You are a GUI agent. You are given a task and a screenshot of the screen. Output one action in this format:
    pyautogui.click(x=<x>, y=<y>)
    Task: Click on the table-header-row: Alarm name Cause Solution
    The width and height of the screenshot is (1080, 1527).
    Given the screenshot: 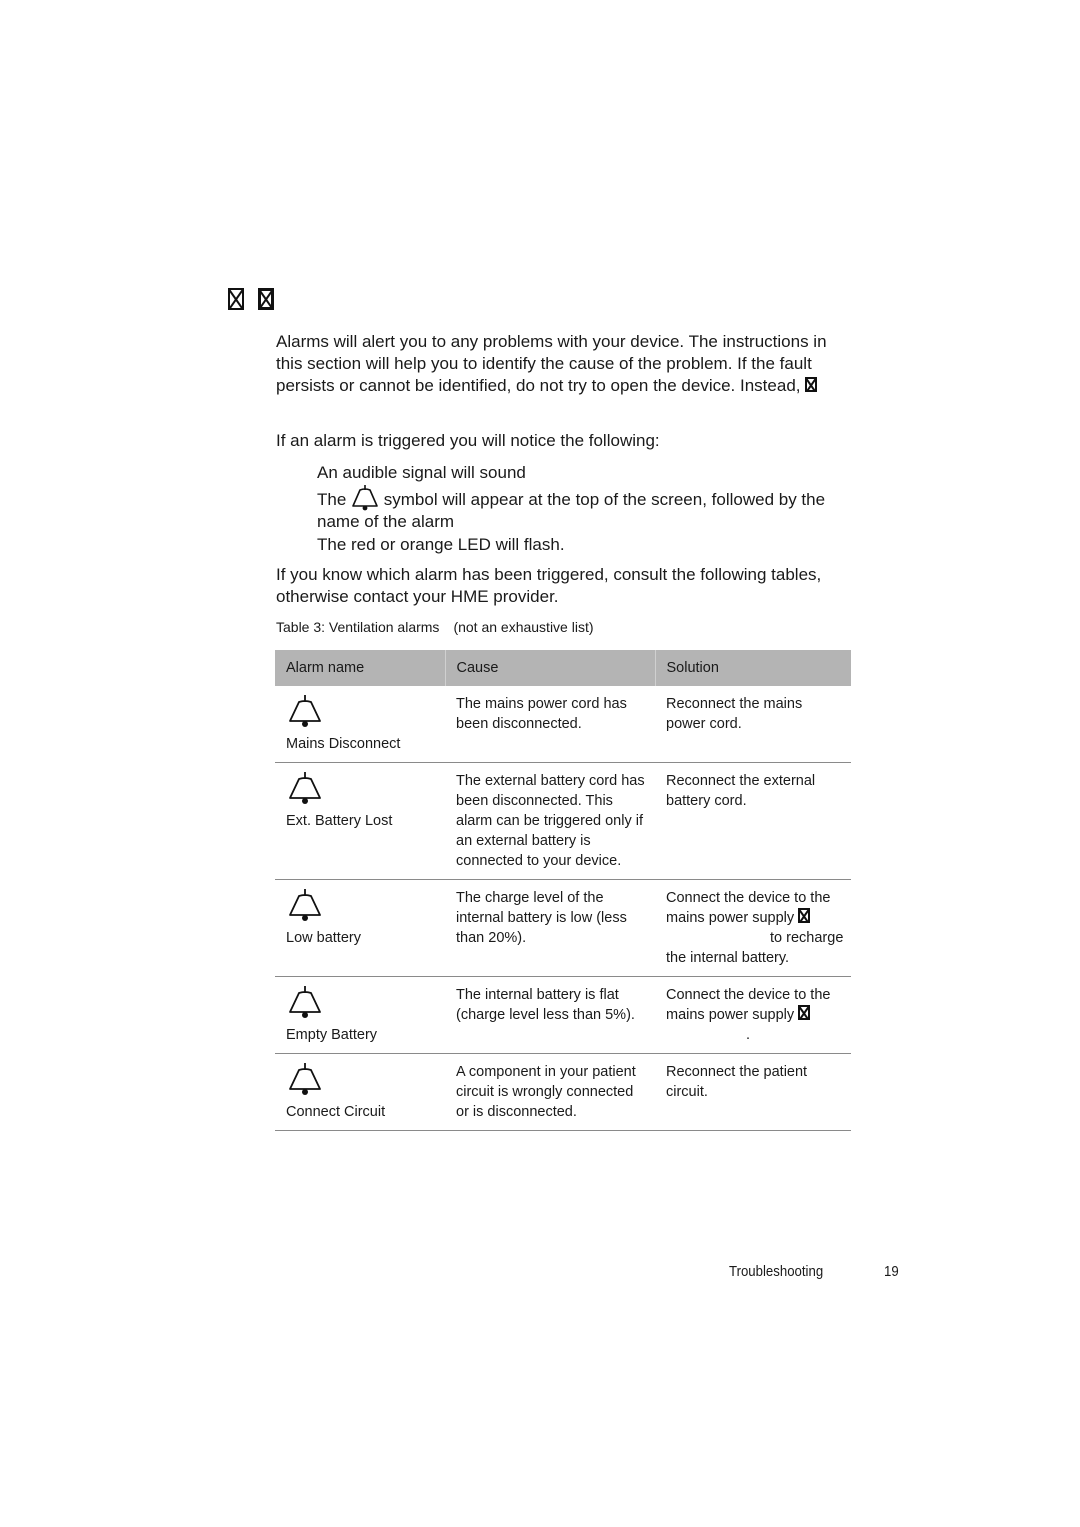 What is the action you would take?
    pyautogui.click(x=563, y=668)
    